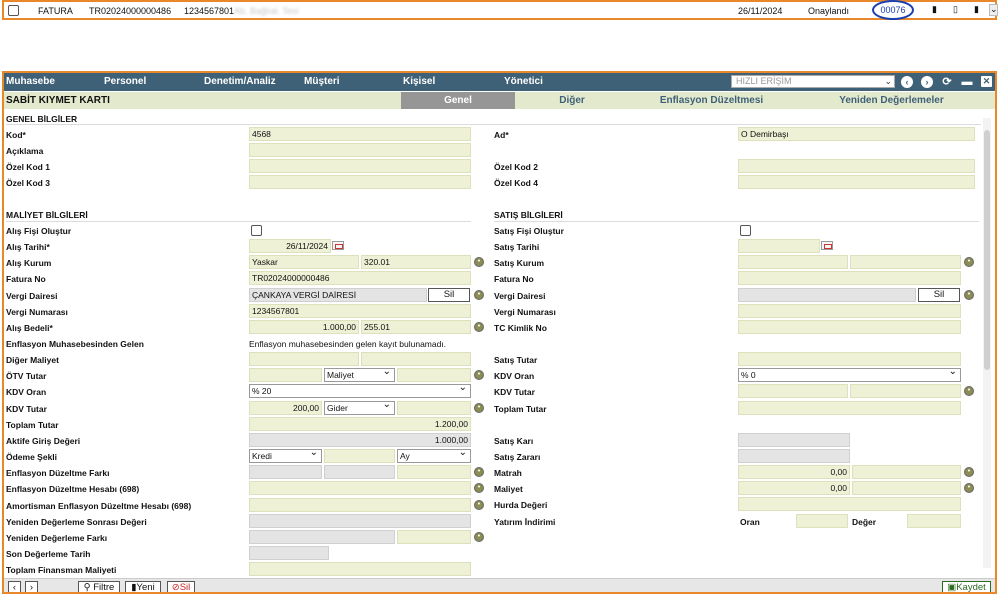  Describe the element at coordinates (31, 586) in the screenshot. I see `next-icon: ›` at that location.